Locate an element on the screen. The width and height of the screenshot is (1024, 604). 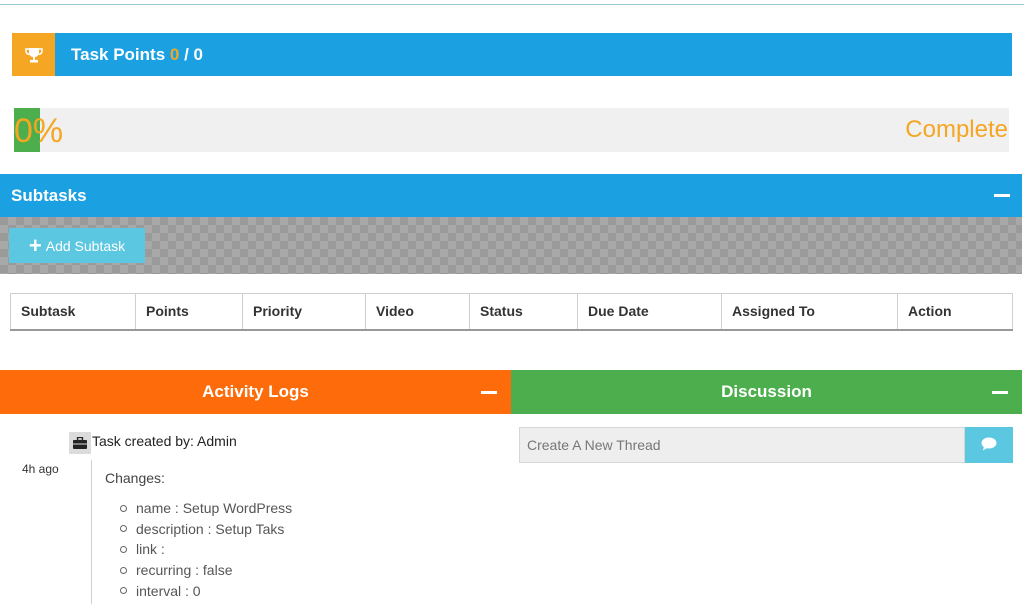
changes-label: Changes: is located at coordinates (135, 478).